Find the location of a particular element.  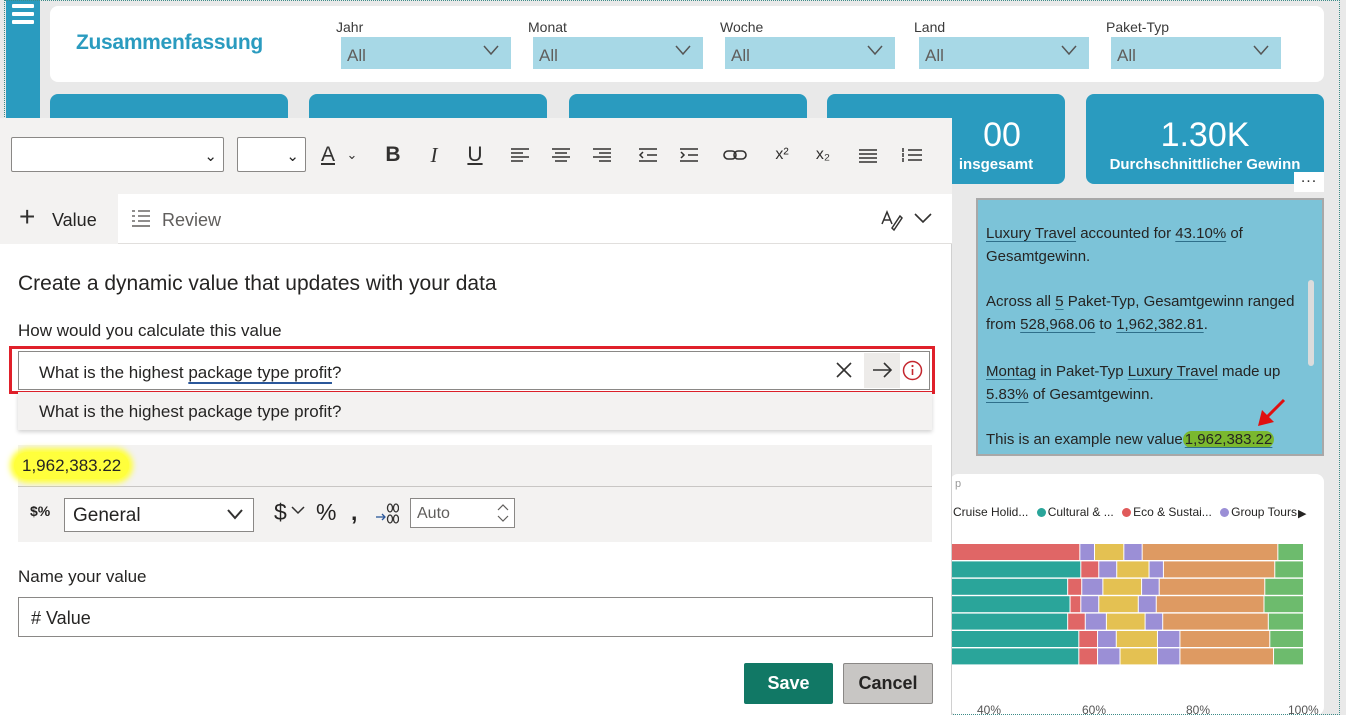

cancel-button: Cancel is located at coordinates (888, 683).